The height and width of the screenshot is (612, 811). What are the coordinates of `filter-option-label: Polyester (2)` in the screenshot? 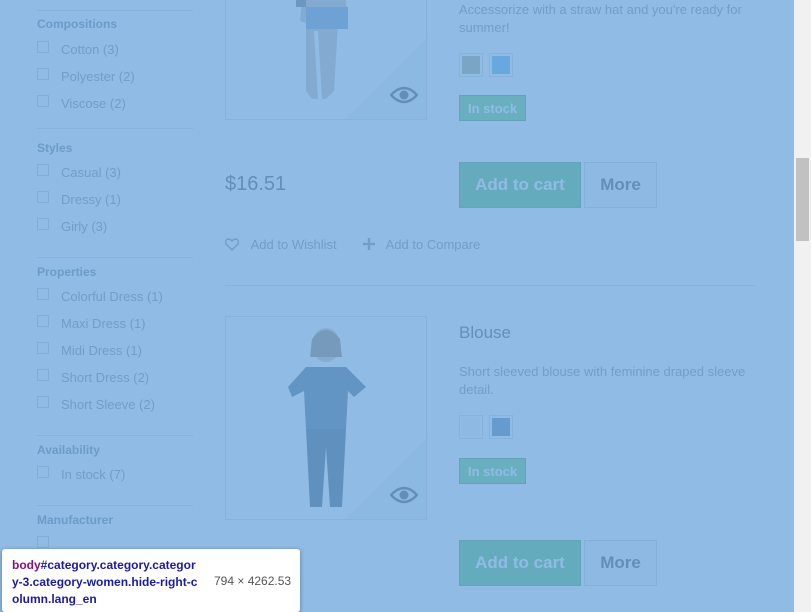 It's located at (98, 77).